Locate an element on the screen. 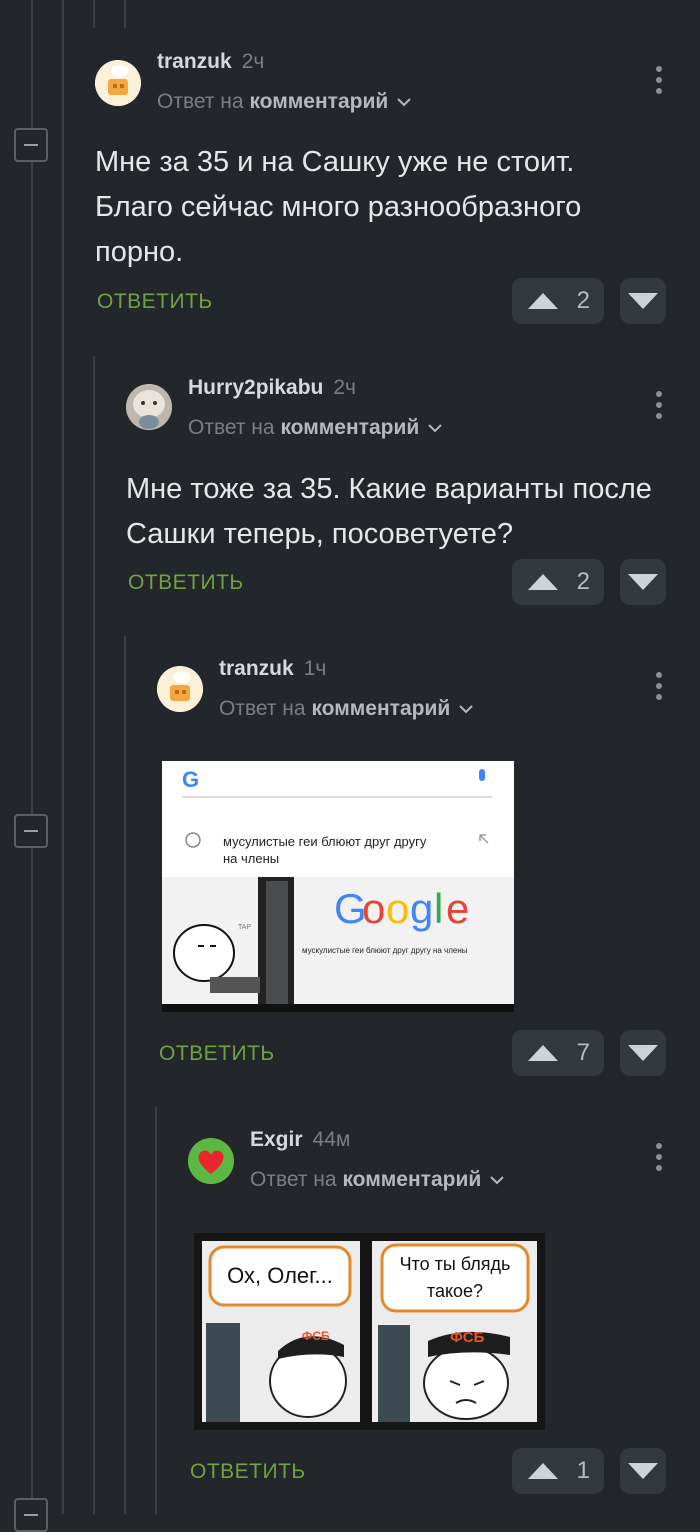 Image resolution: width=700 pixels, height=1532 pixels. svg-text: g is located at coordinates (421, 908).